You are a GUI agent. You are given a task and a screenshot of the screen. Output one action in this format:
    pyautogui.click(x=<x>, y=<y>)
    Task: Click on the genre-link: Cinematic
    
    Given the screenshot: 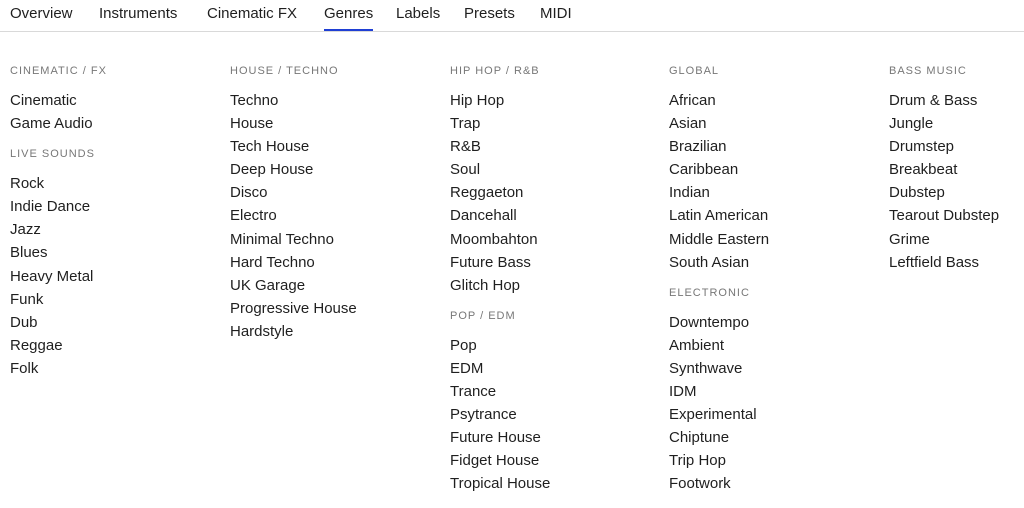 What is the action you would take?
    pyautogui.click(x=115, y=100)
    